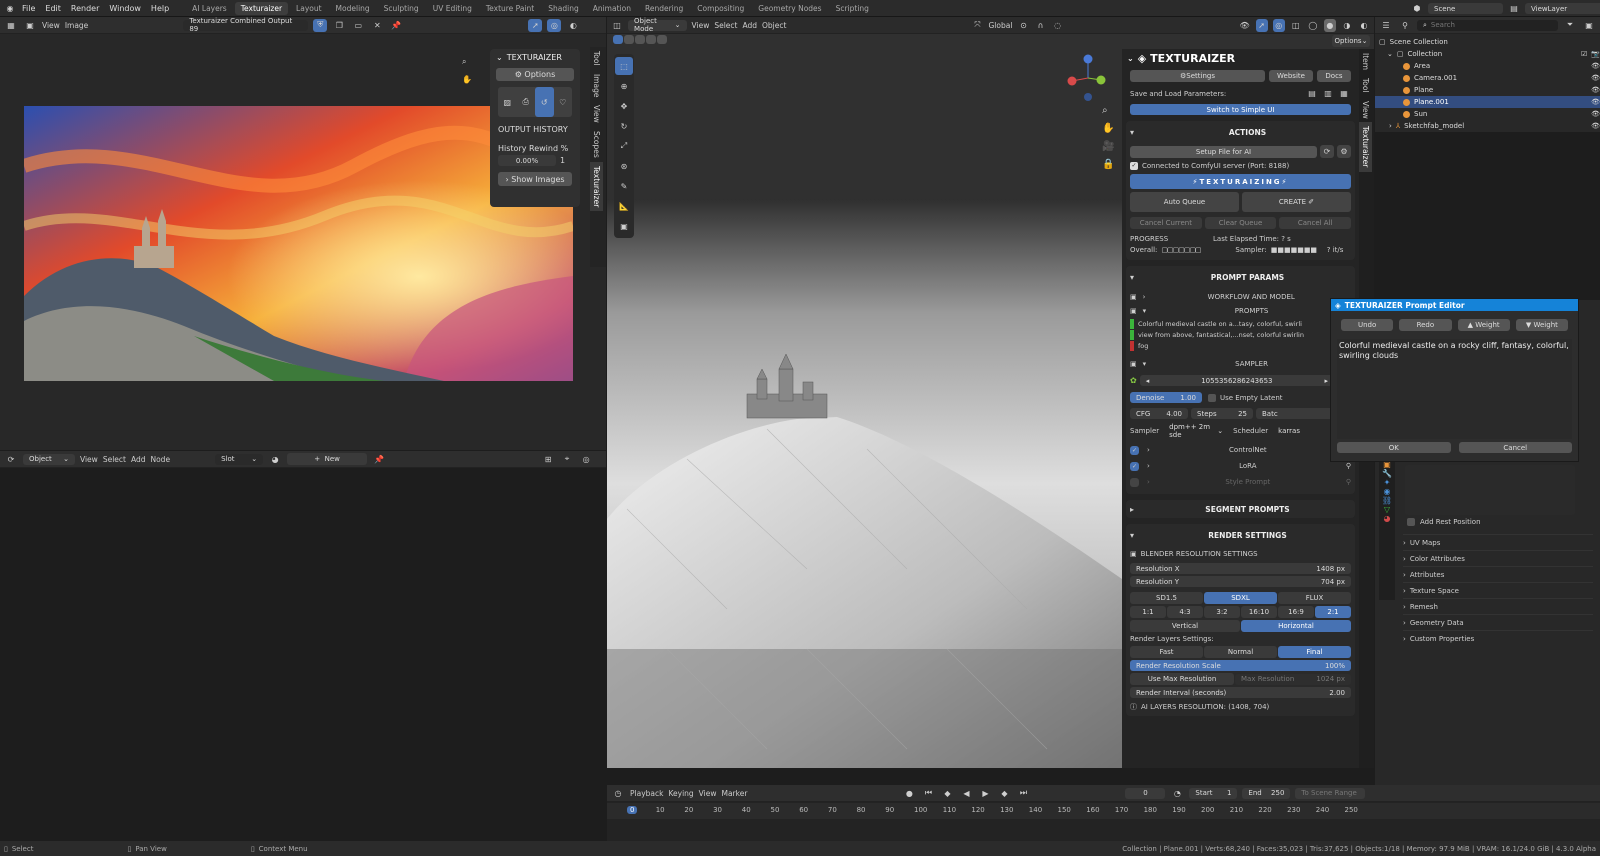 This screenshot has width=1600, height=856. I want to click on controlnet-row: ✓›ControlNet⚲, so click(1240, 450).